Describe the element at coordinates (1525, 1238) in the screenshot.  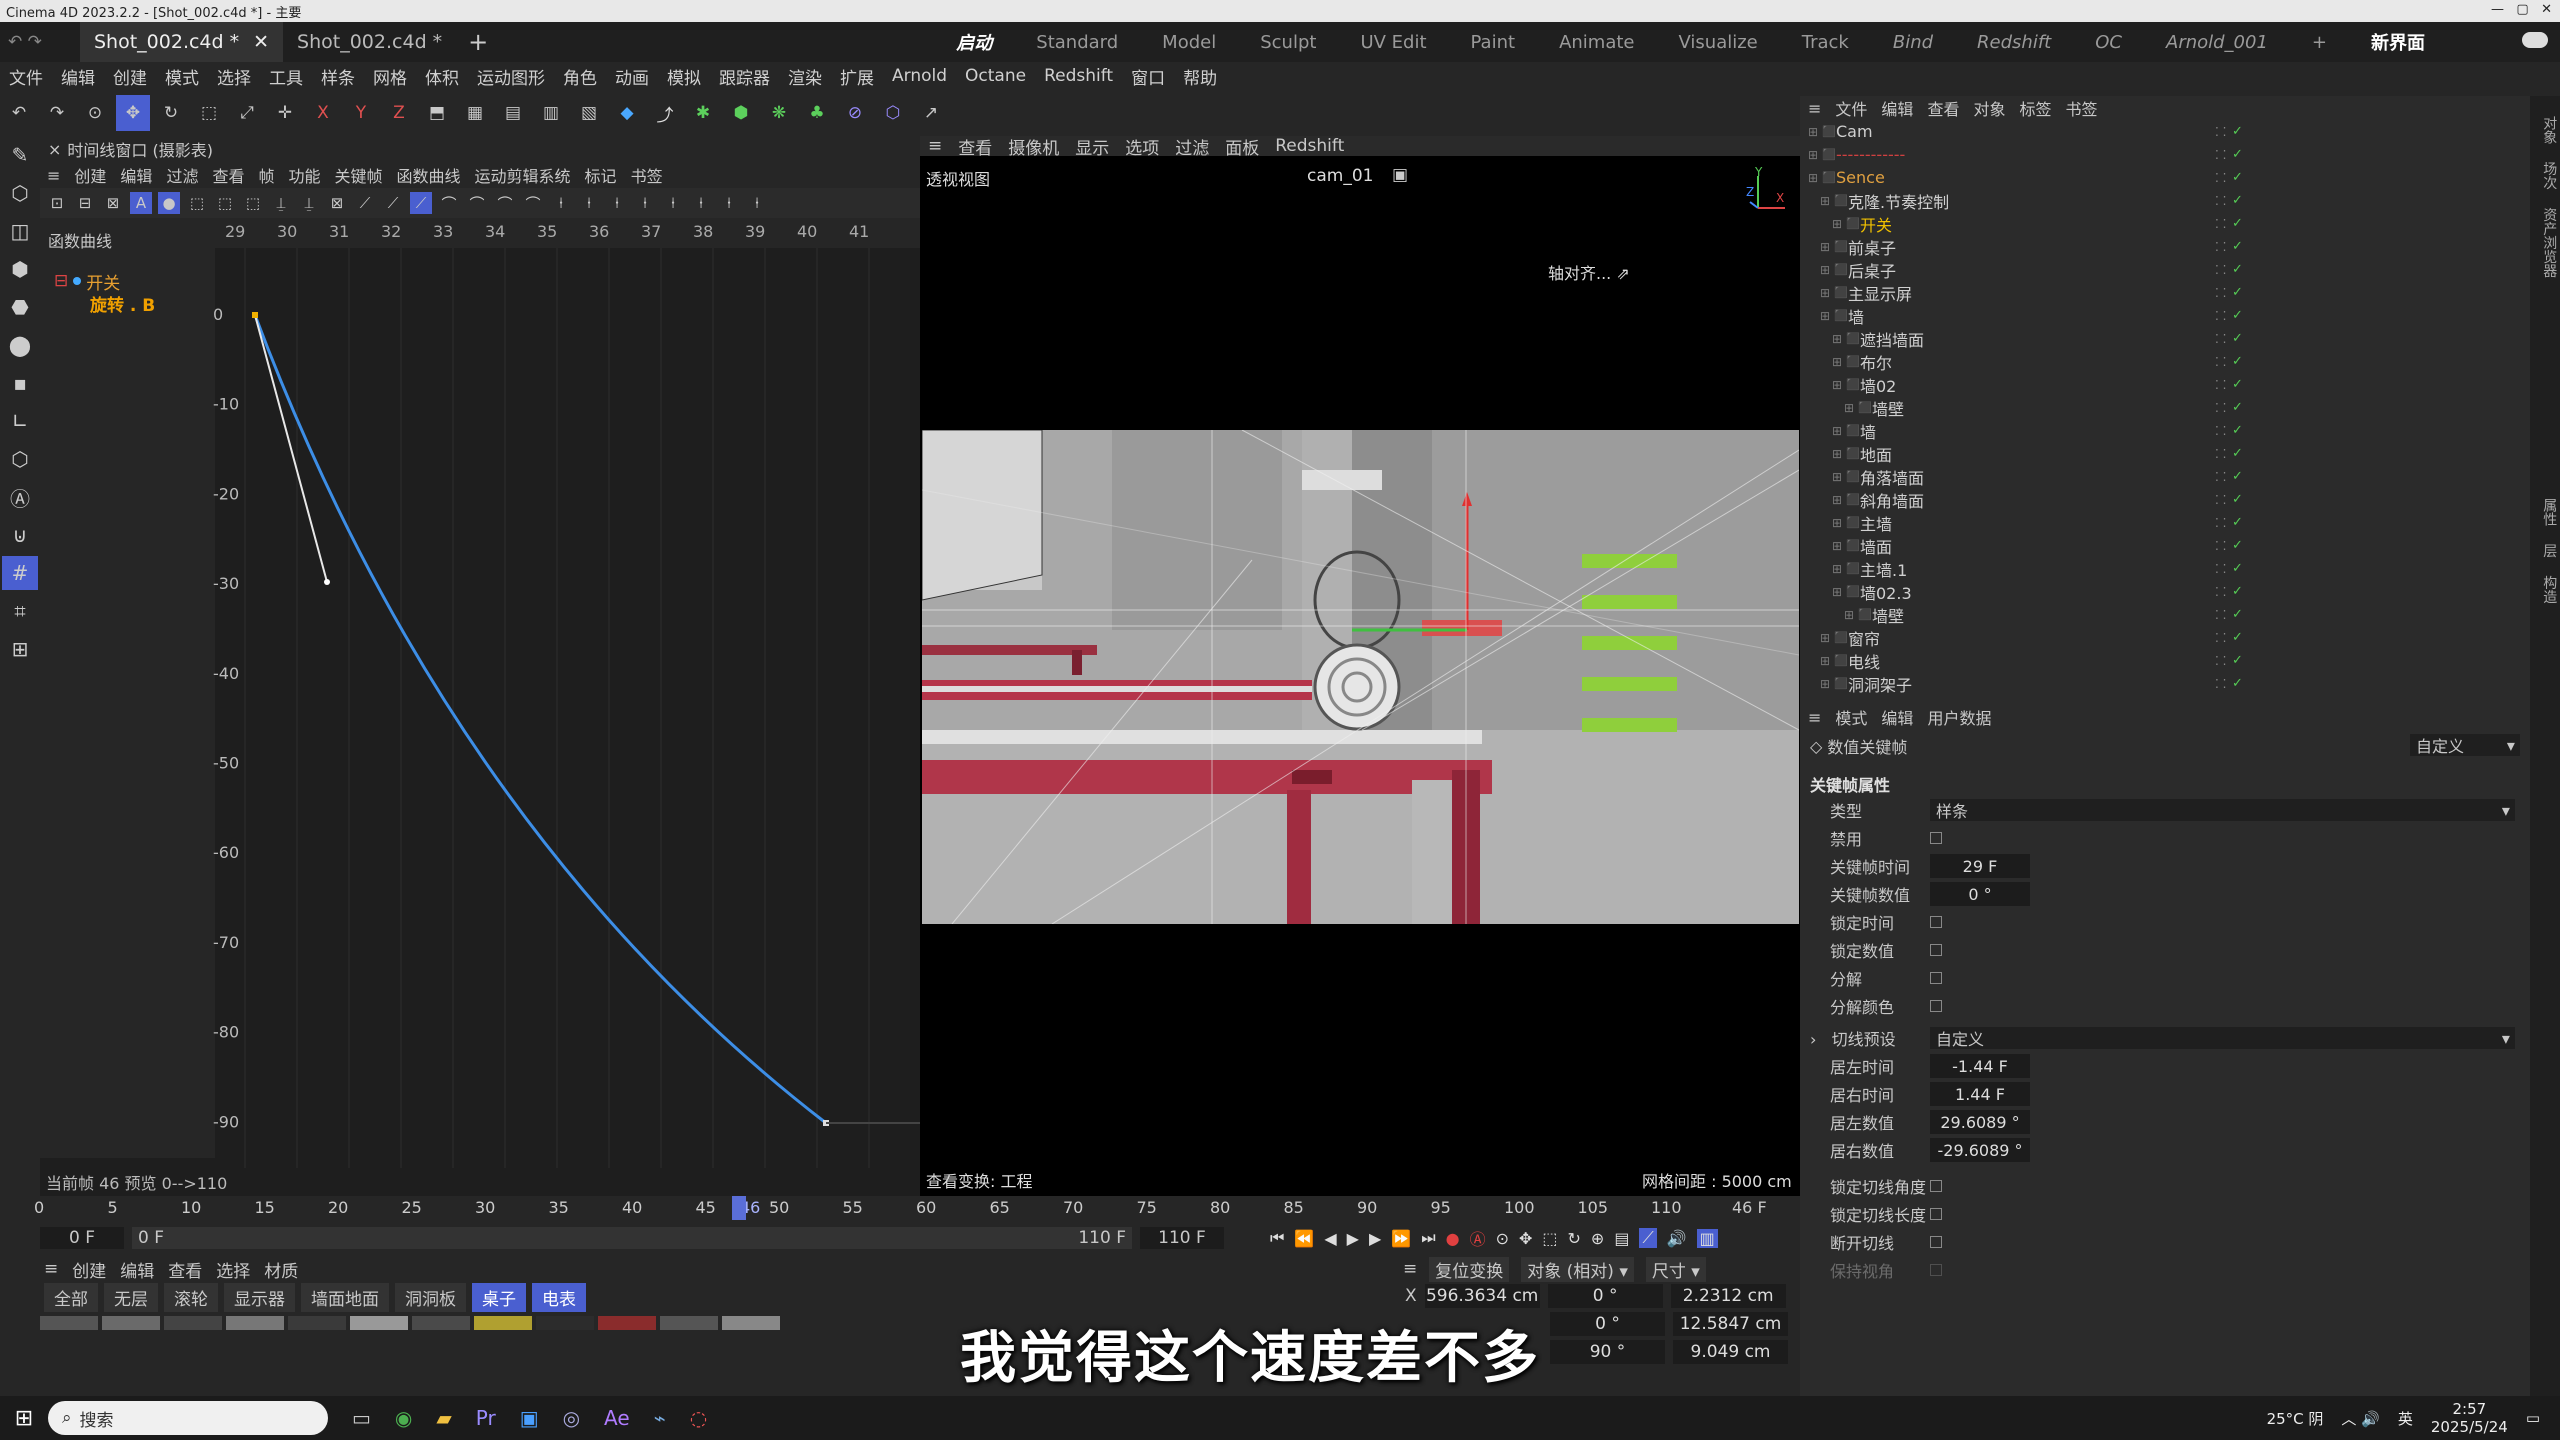
I see `motion-icon: ✥` at that location.